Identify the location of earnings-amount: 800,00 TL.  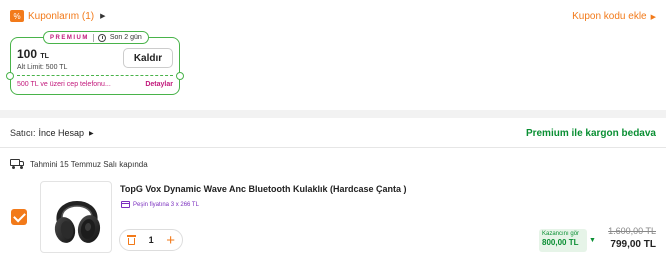
(560, 242).